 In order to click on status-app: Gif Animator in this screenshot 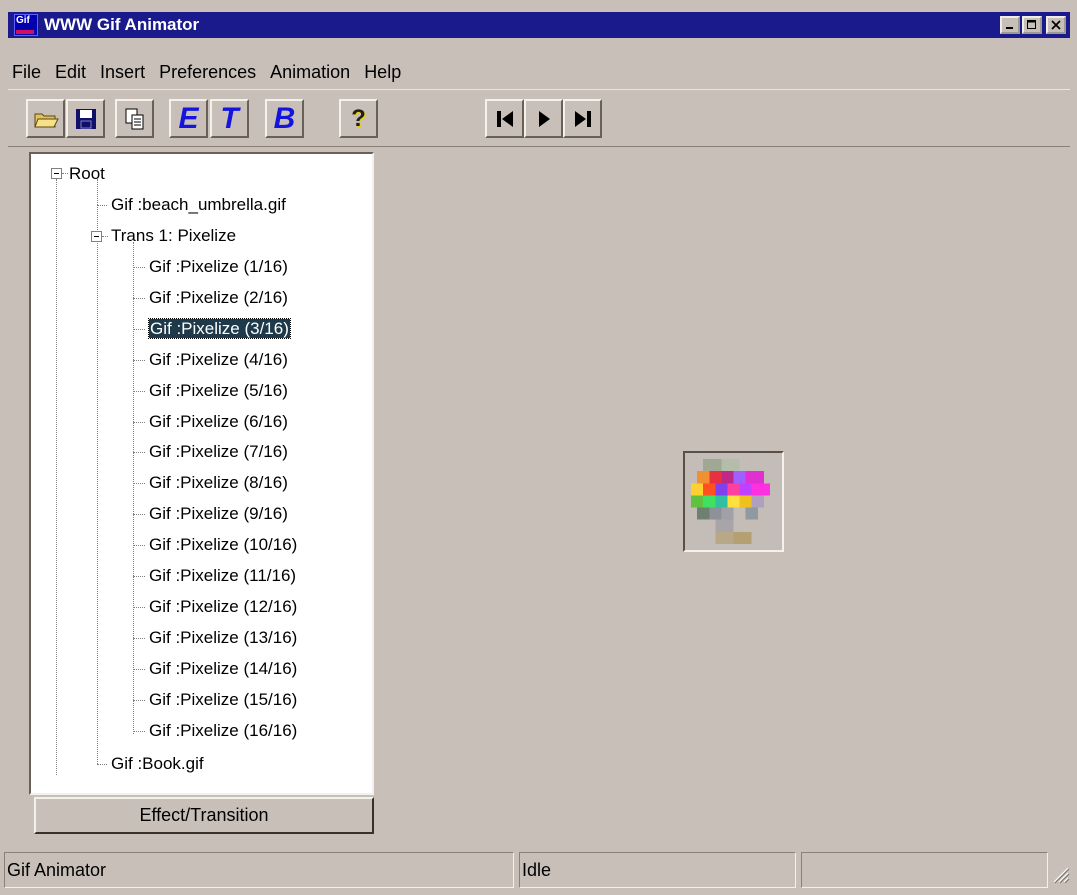, I will do `click(259, 870)`.